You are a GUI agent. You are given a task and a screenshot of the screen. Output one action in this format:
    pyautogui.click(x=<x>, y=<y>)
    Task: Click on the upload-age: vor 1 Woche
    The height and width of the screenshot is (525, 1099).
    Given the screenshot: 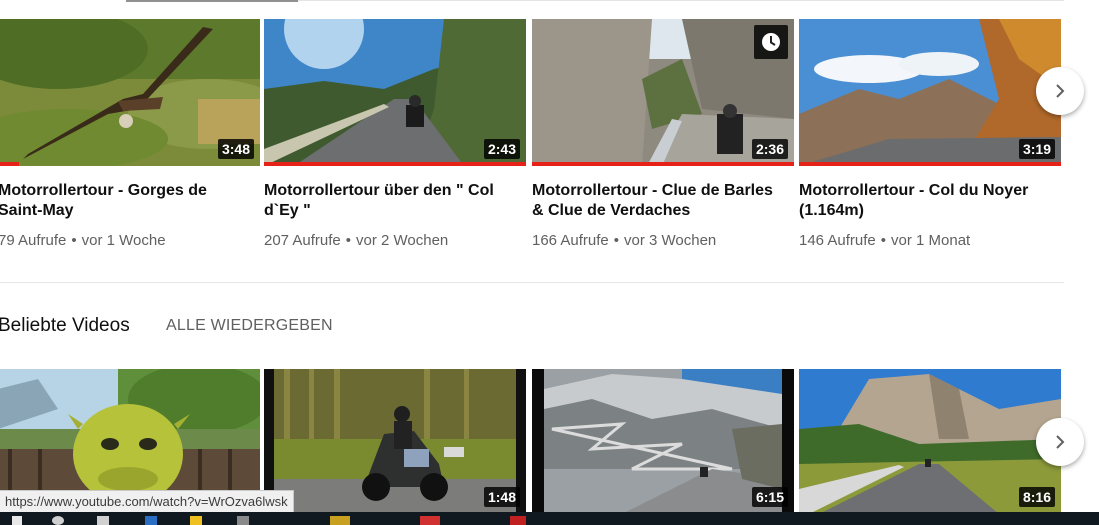 What is the action you would take?
    pyautogui.click(x=123, y=240)
    